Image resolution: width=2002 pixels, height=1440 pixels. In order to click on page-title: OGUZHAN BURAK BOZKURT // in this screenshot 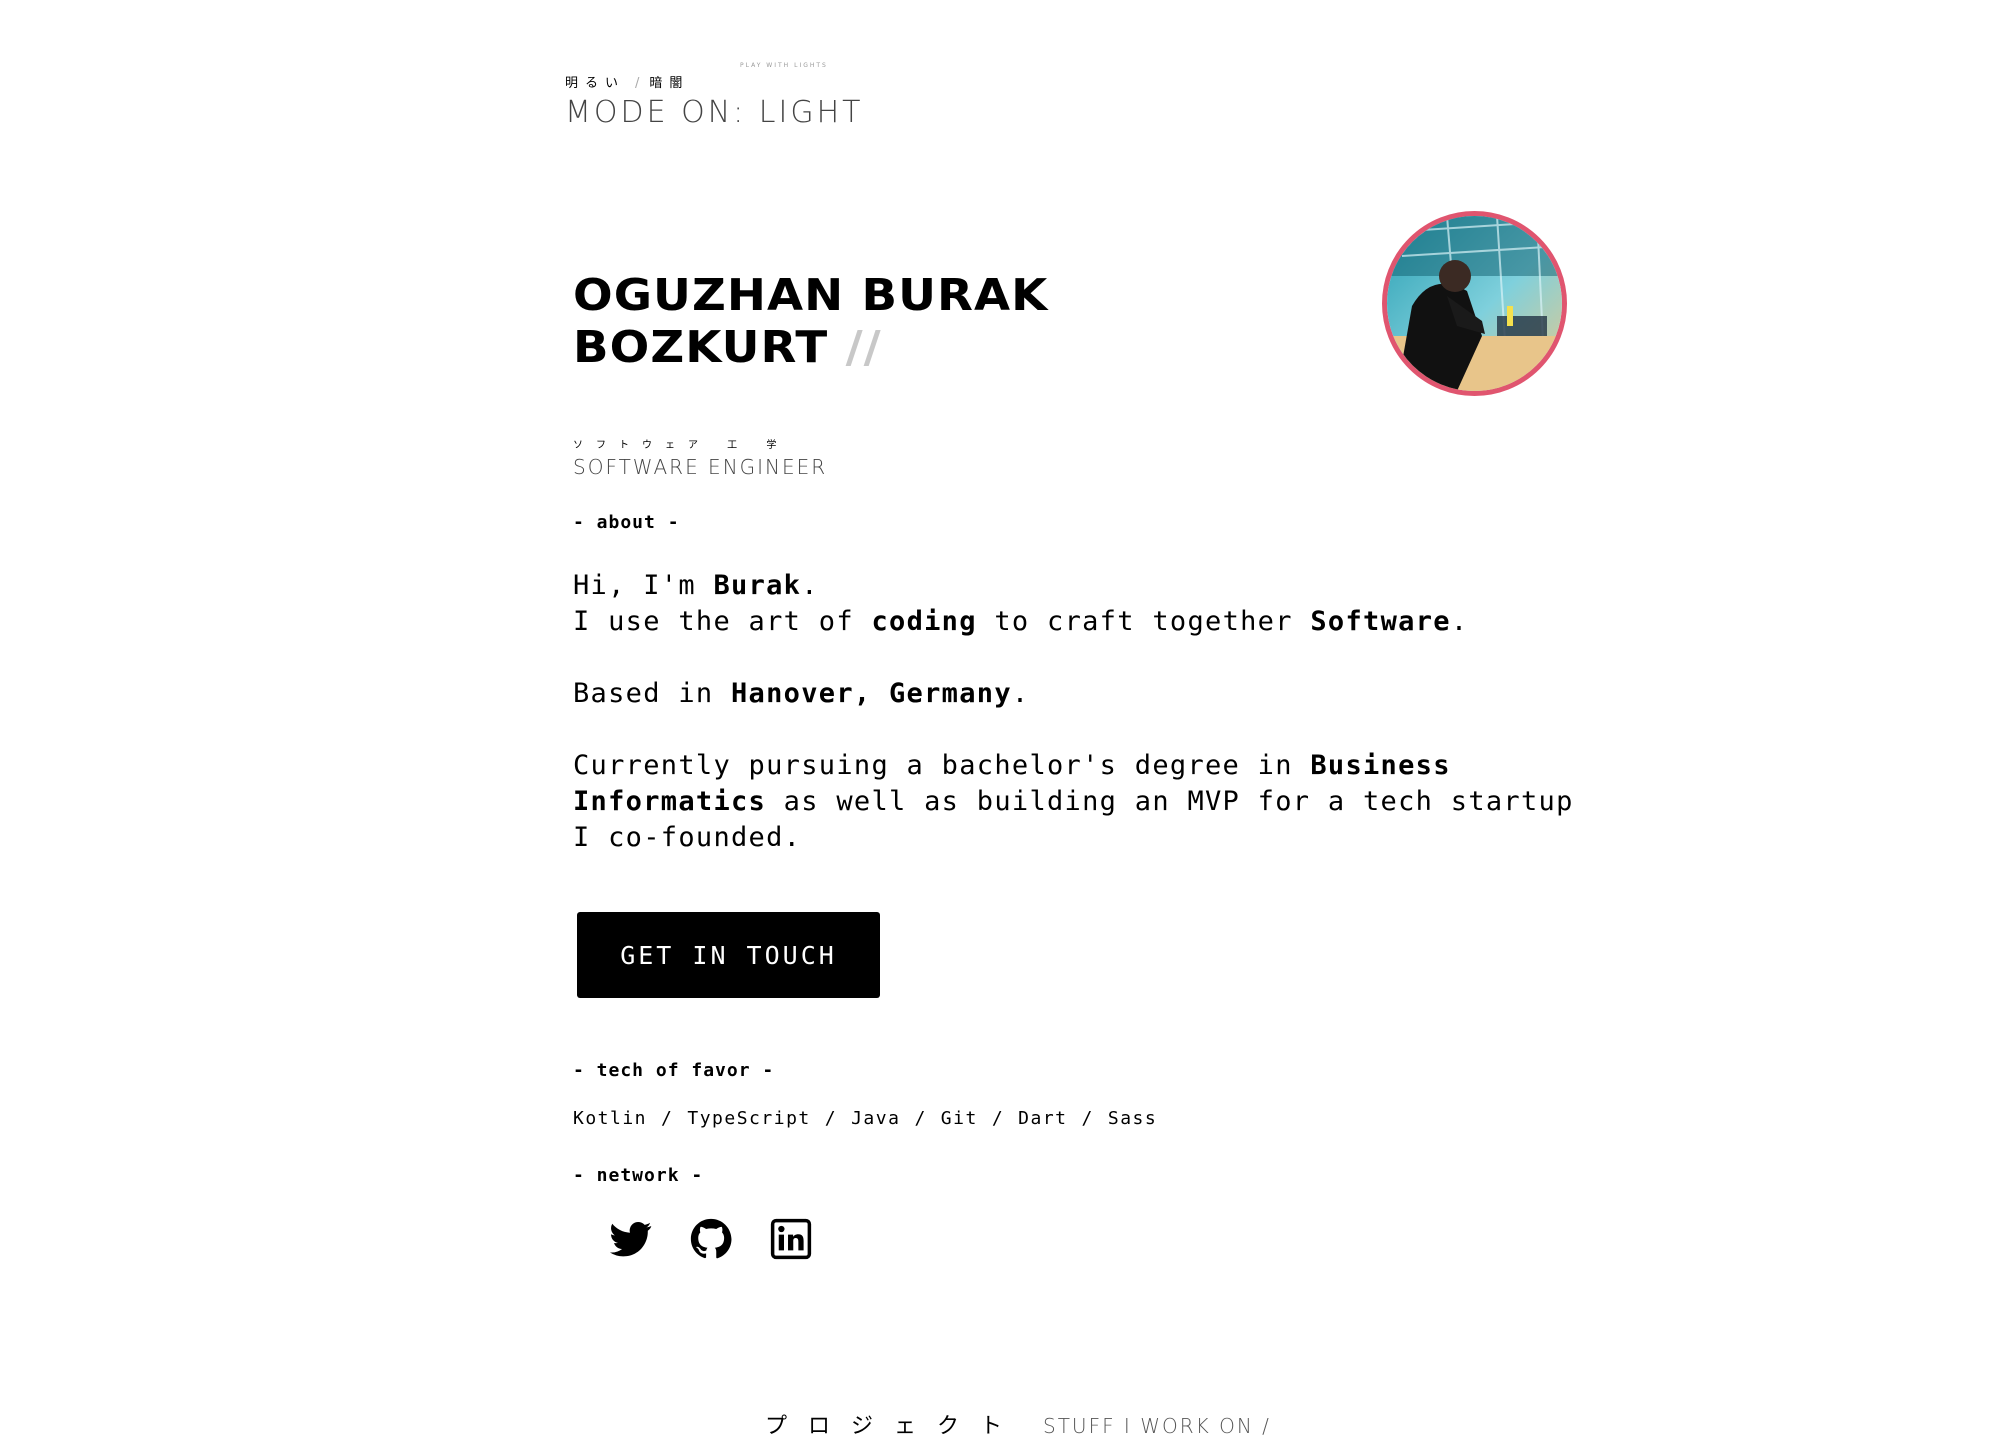, I will do `click(810, 322)`.